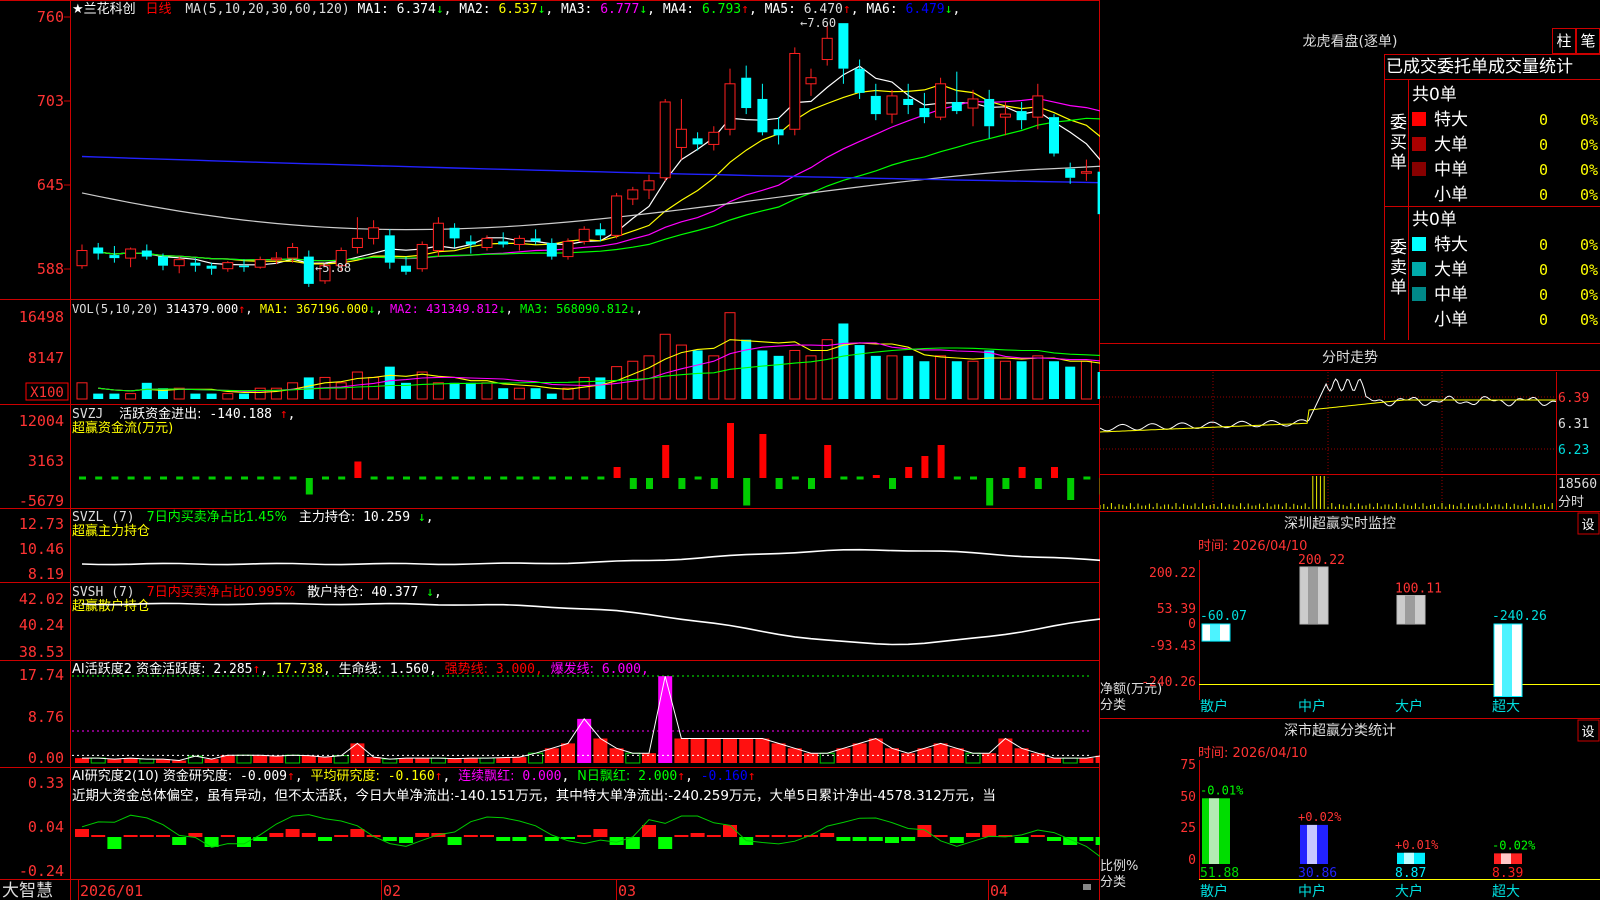  Describe the element at coordinates (1360, 706) in the screenshot. I see `sz-categories: 散户 中户 大户 超大` at that location.